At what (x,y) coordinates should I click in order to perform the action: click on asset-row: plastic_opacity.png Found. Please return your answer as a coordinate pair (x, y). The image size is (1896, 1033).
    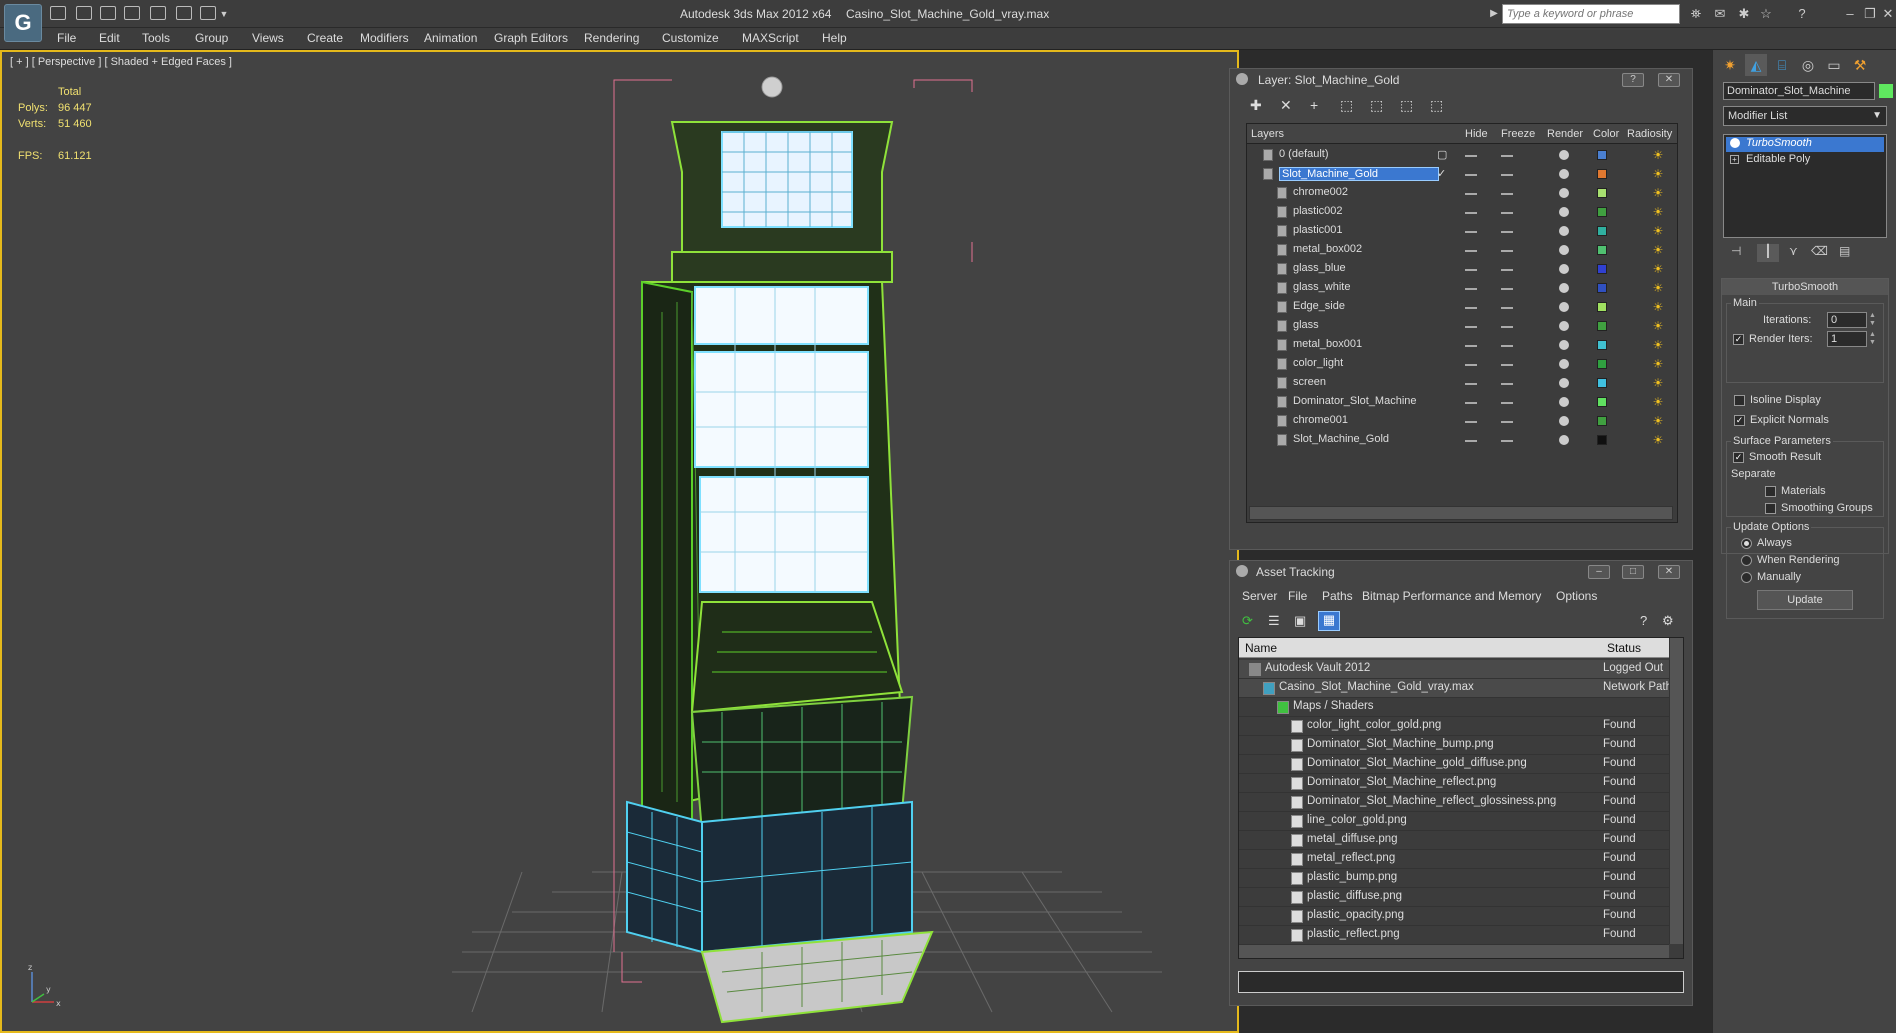
    Looking at the image, I should click on (1454, 916).